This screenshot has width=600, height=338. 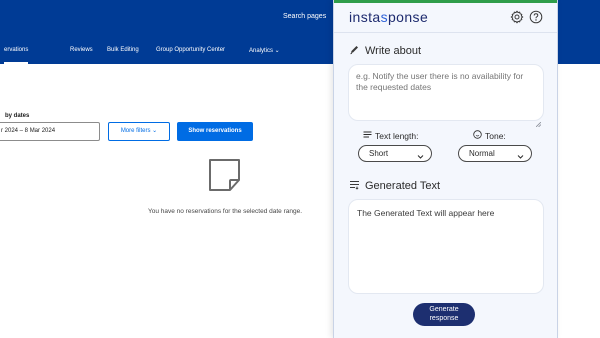 What do you see at coordinates (408, 17) in the screenshot?
I see `brand-logo-text-3: ponse` at bounding box center [408, 17].